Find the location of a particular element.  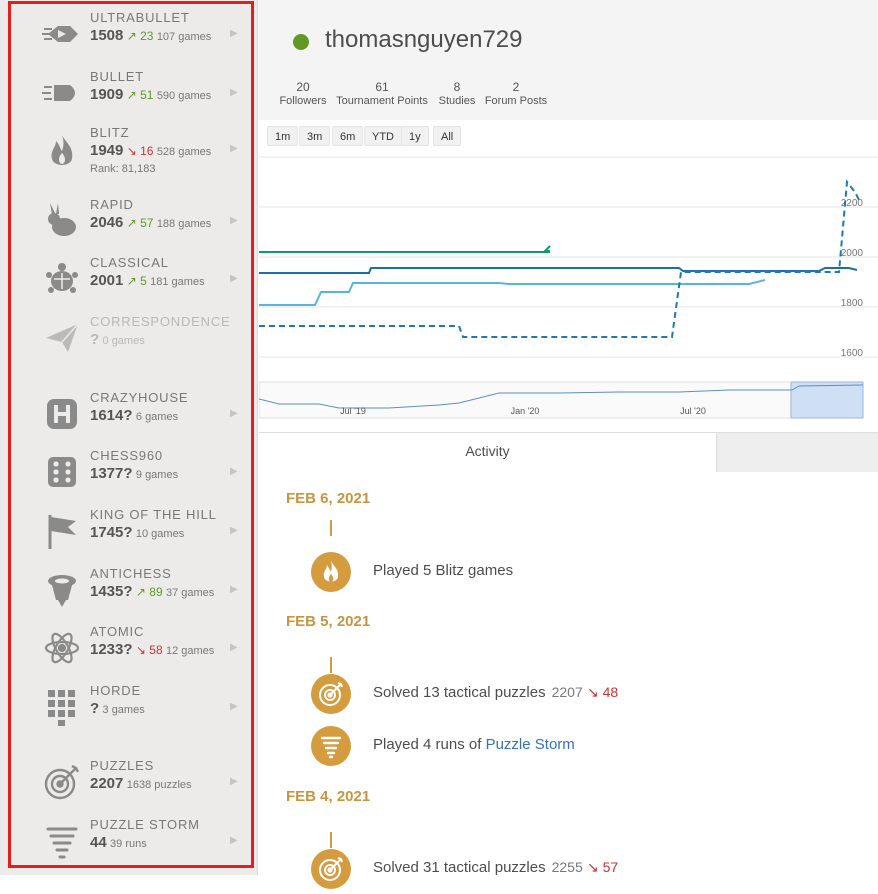

perf-games: 107 games is located at coordinates (184, 37).